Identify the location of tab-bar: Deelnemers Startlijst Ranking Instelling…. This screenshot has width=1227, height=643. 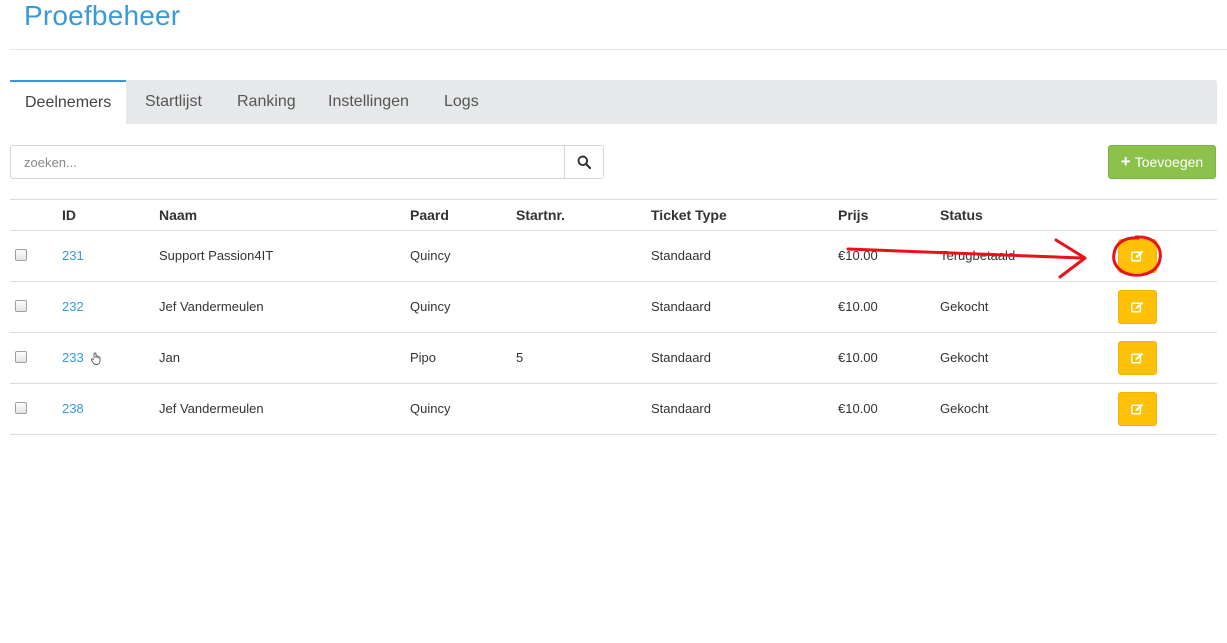
(613, 102).